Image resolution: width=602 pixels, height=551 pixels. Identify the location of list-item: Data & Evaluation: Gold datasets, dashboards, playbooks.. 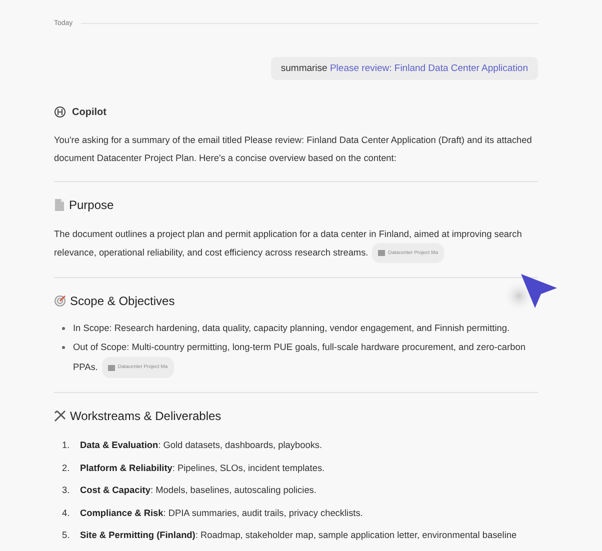
(201, 445).